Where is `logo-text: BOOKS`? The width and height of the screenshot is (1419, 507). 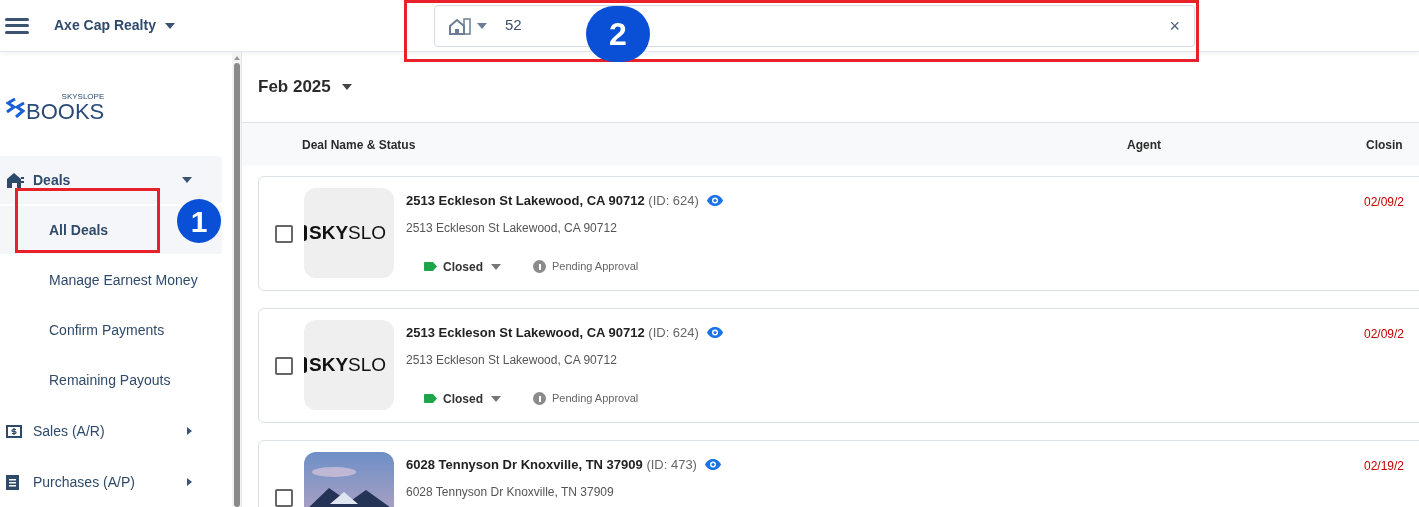
logo-text: BOOKS is located at coordinates (65, 112).